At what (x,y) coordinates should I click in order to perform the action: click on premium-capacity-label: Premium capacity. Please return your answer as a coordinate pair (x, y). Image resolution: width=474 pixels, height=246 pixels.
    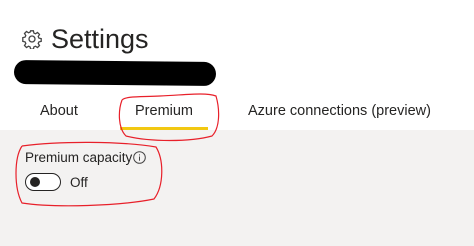
    Looking at the image, I should click on (79, 157).